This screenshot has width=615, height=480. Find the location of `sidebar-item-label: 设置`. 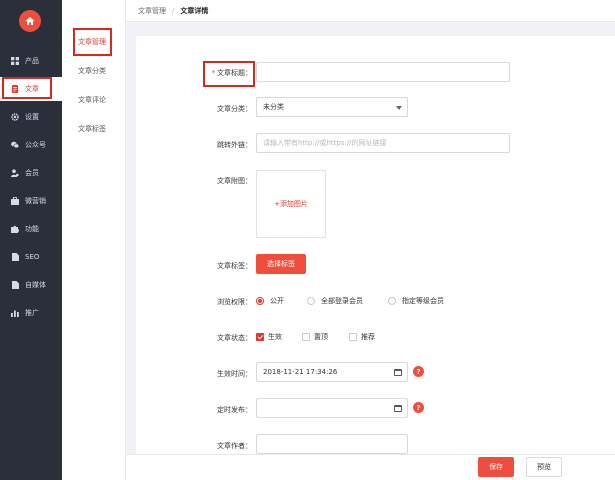

sidebar-item-label: 设置 is located at coordinates (32, 117).